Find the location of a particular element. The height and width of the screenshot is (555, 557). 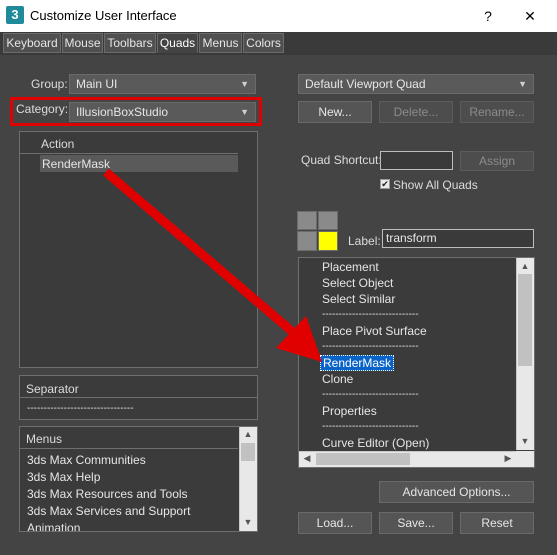

annotation-arrow-icon is located at coordinates (212, 265).